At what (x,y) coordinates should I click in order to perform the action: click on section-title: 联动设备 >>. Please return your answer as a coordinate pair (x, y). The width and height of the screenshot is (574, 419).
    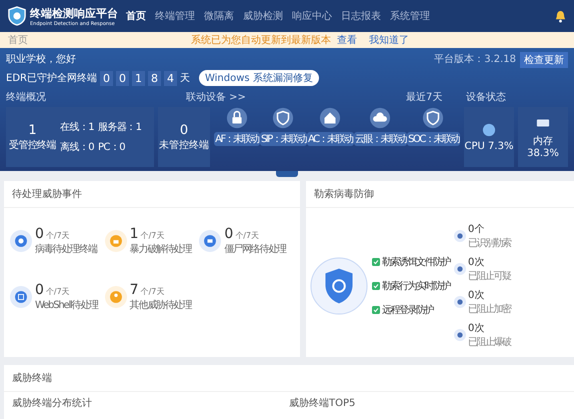
    Looking at the image, I should click on (296, 97).